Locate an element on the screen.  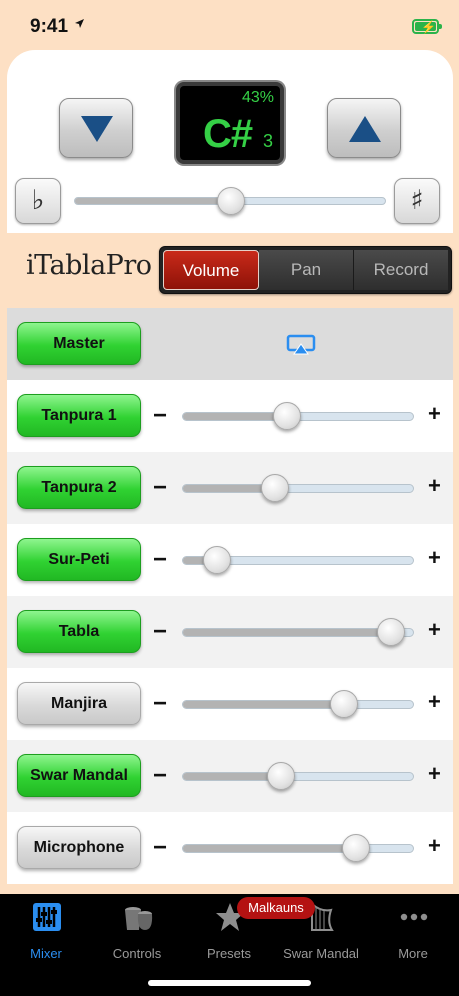
channel-row: Sur-Peti − + is located at coordinates (230, 560).